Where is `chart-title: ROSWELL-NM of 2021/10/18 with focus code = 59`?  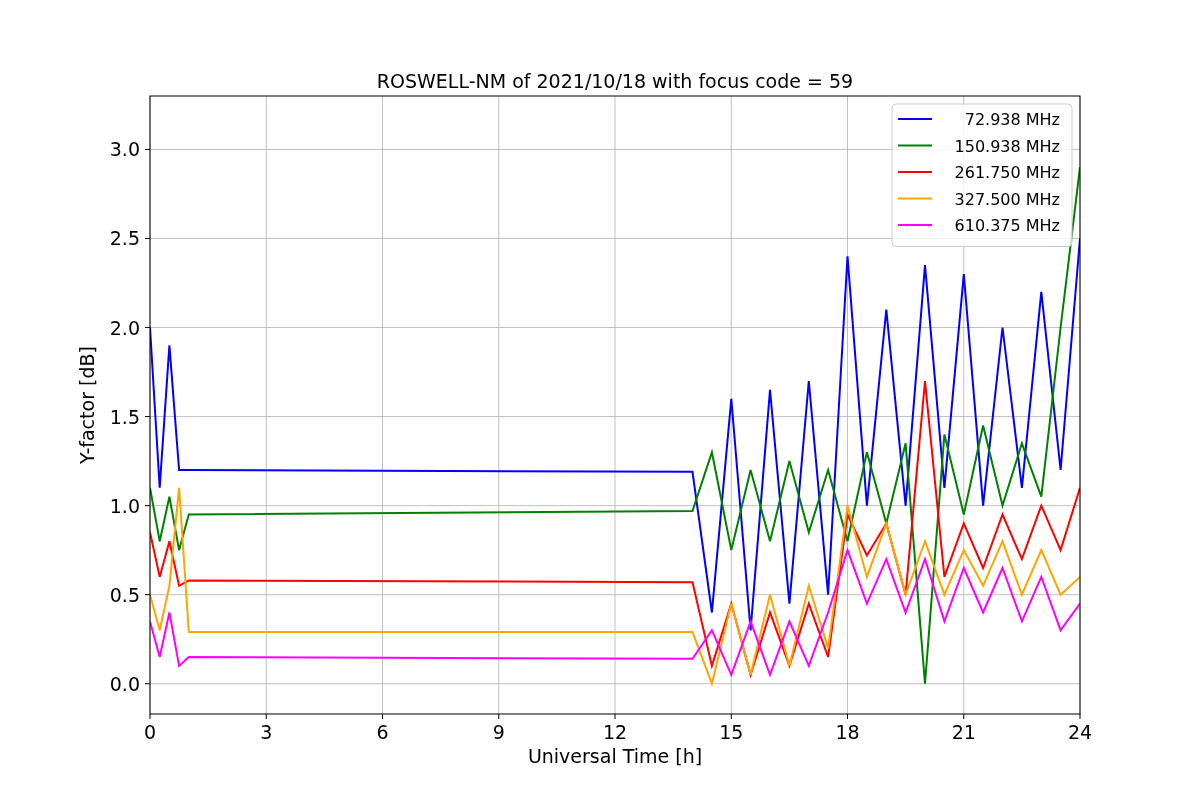 chart-title: ROSWELL-NM of 2021/10/18 with focus code = 59 is located at coordinates (615, 81).